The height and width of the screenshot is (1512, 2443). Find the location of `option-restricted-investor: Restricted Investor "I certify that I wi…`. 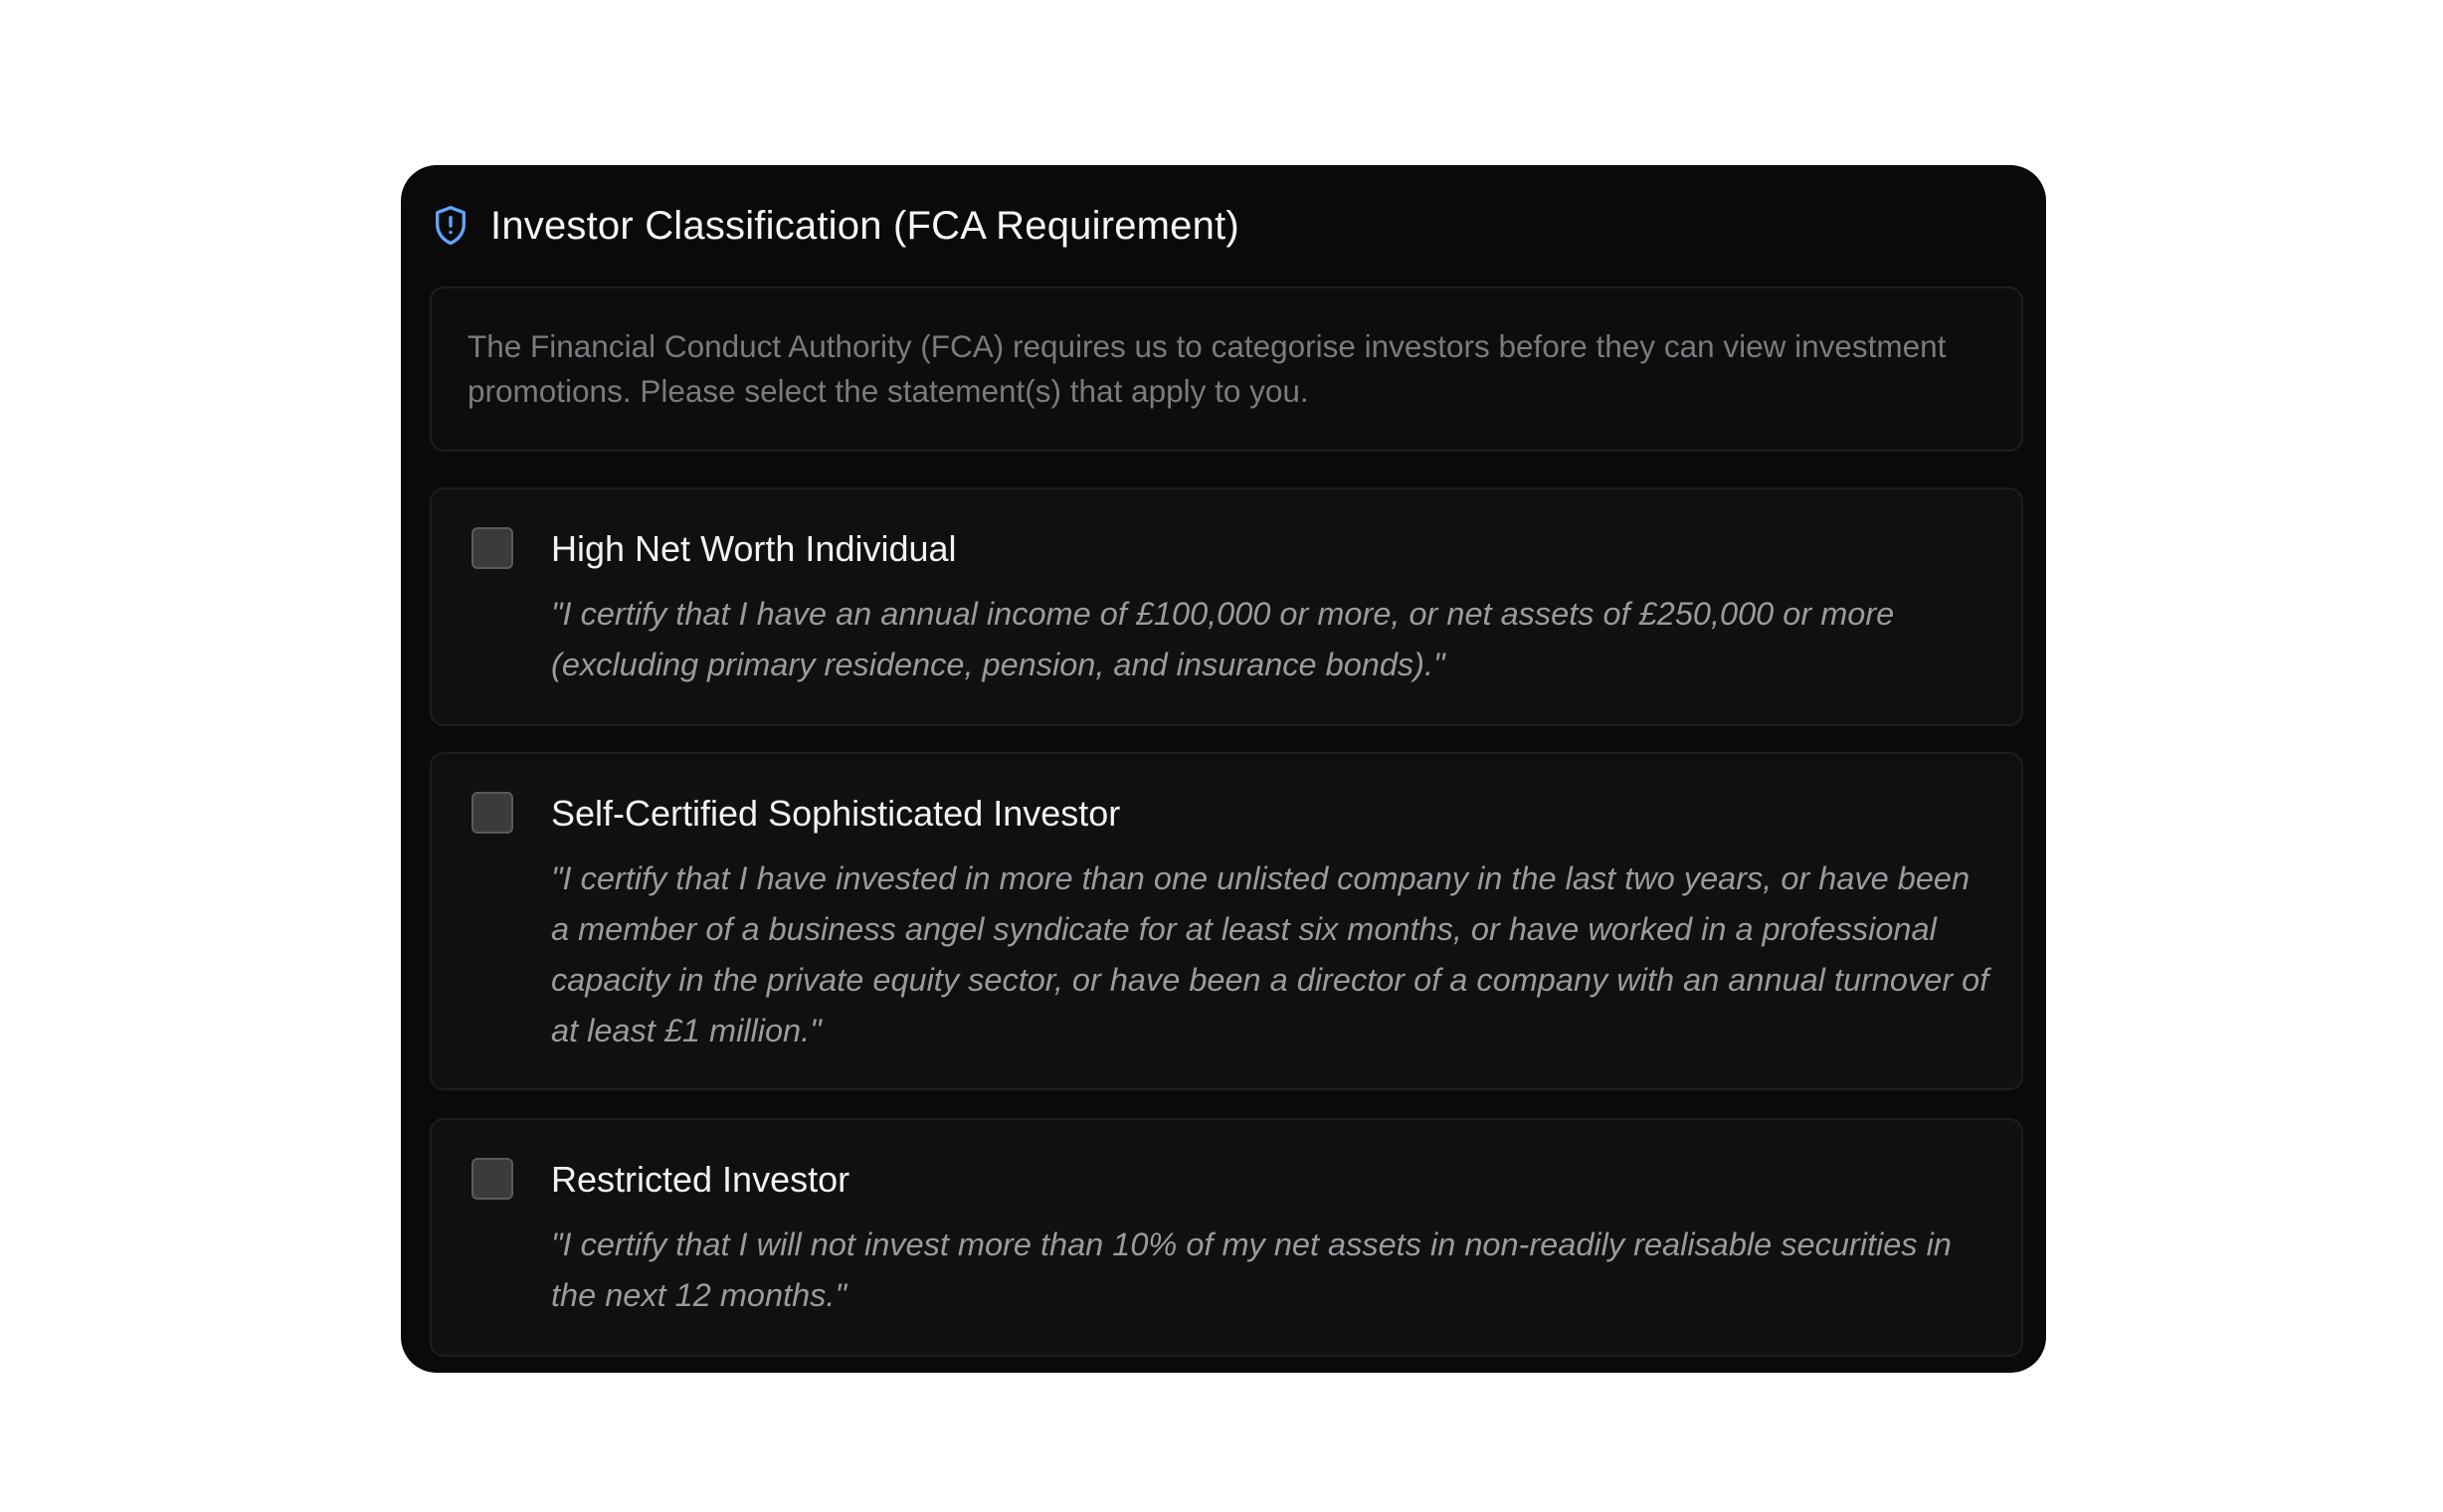

option-restricted-investor: Restricted Investor "I certify that I wi… is located at coordinates (1226, 1237).